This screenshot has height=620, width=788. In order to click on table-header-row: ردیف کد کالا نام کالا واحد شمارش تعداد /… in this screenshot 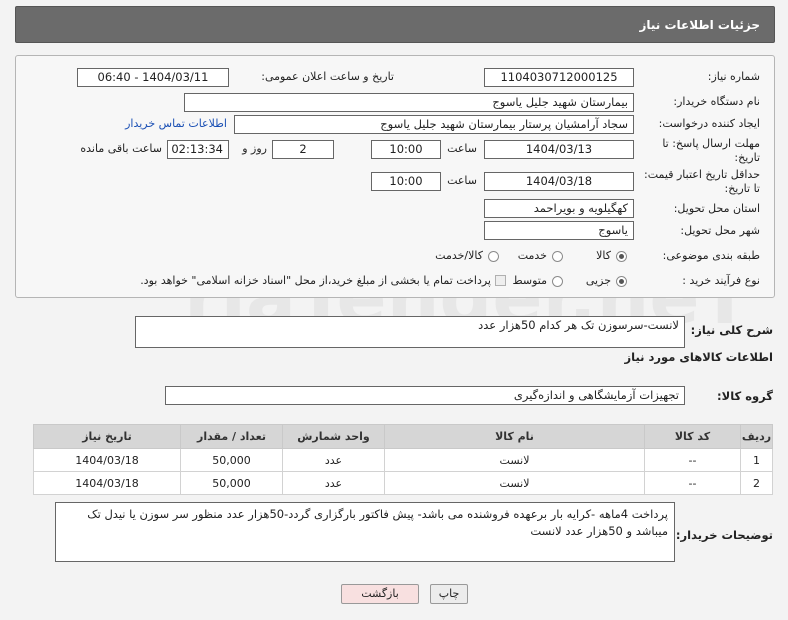, I will do `click(403, 436)`.